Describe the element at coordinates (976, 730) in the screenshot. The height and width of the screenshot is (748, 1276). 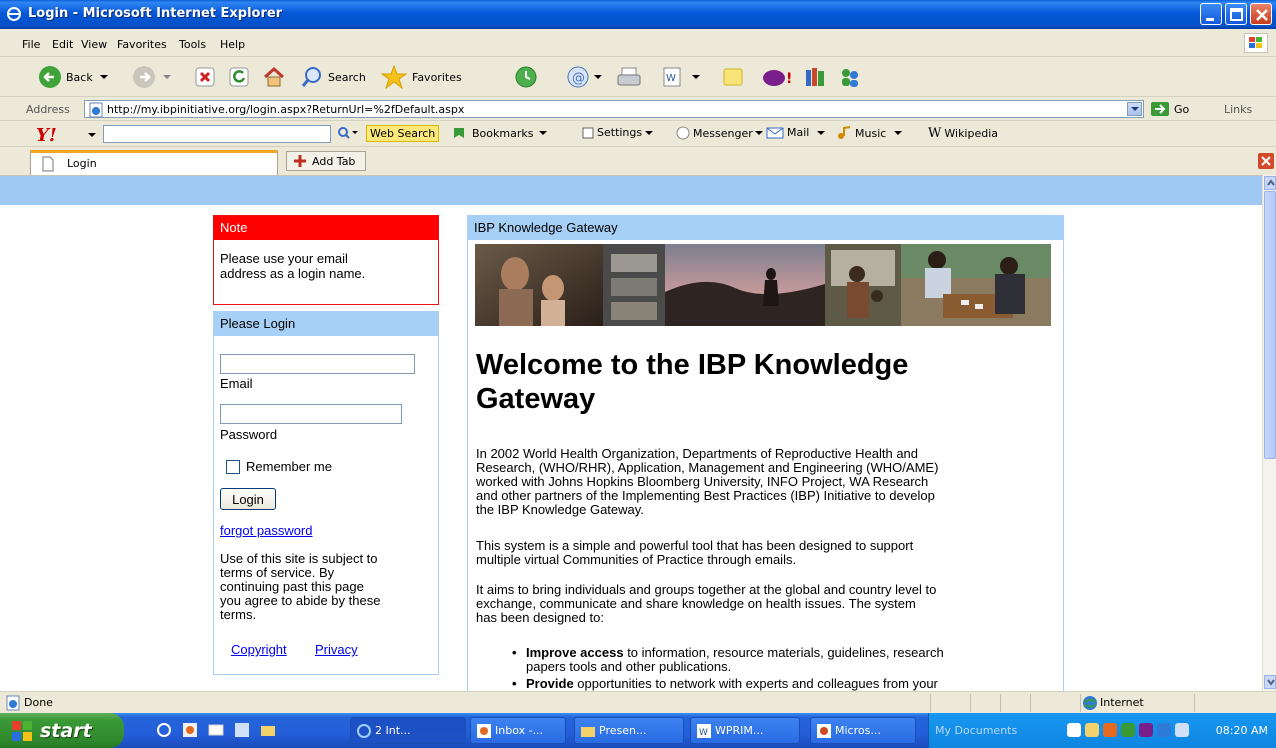
I see `my-documents-toolbar: My Documents` at that location.